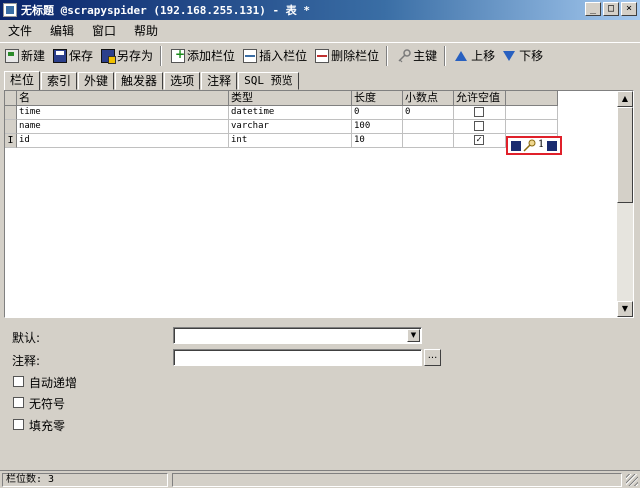 The image size is (640, 488). I want to click on grid-header-type: 类型, so click(290, 98).